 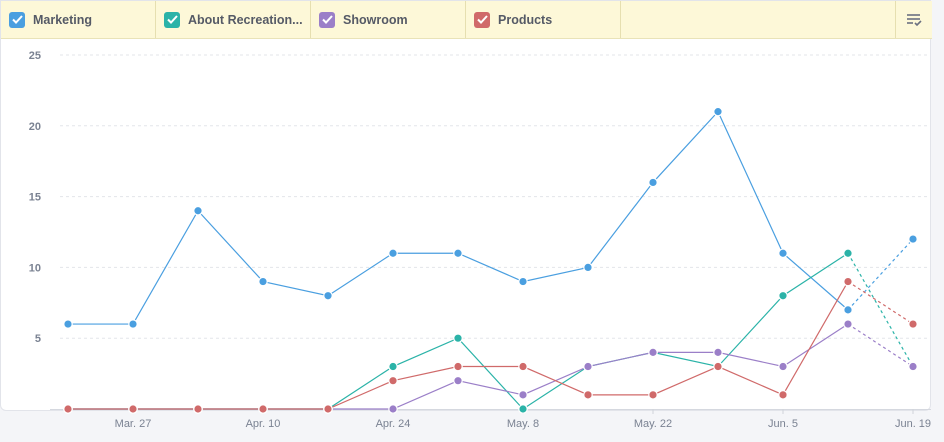 What do you see at coordinates (35, 198) in the screenshot?
I see `y-tick-label: 15` at bounding box center [35, 198].